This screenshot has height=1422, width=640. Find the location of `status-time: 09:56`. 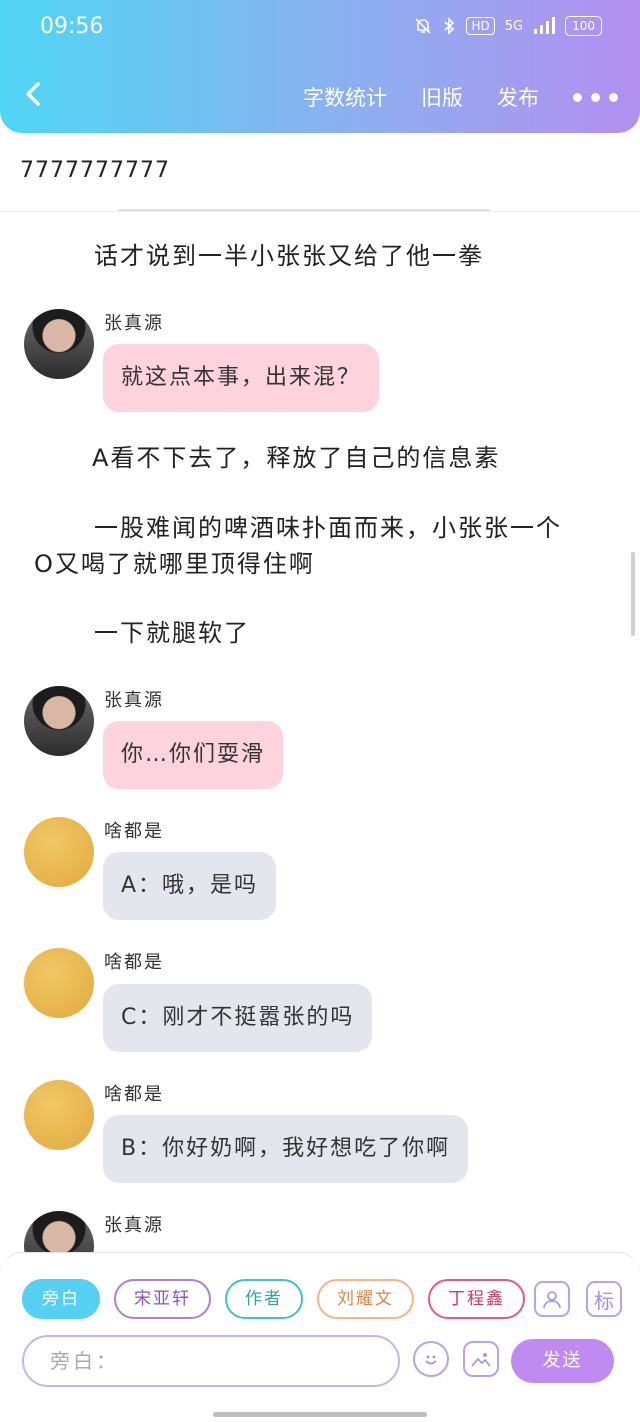

status-time: 09:56 is located at coordinates (72, 26).